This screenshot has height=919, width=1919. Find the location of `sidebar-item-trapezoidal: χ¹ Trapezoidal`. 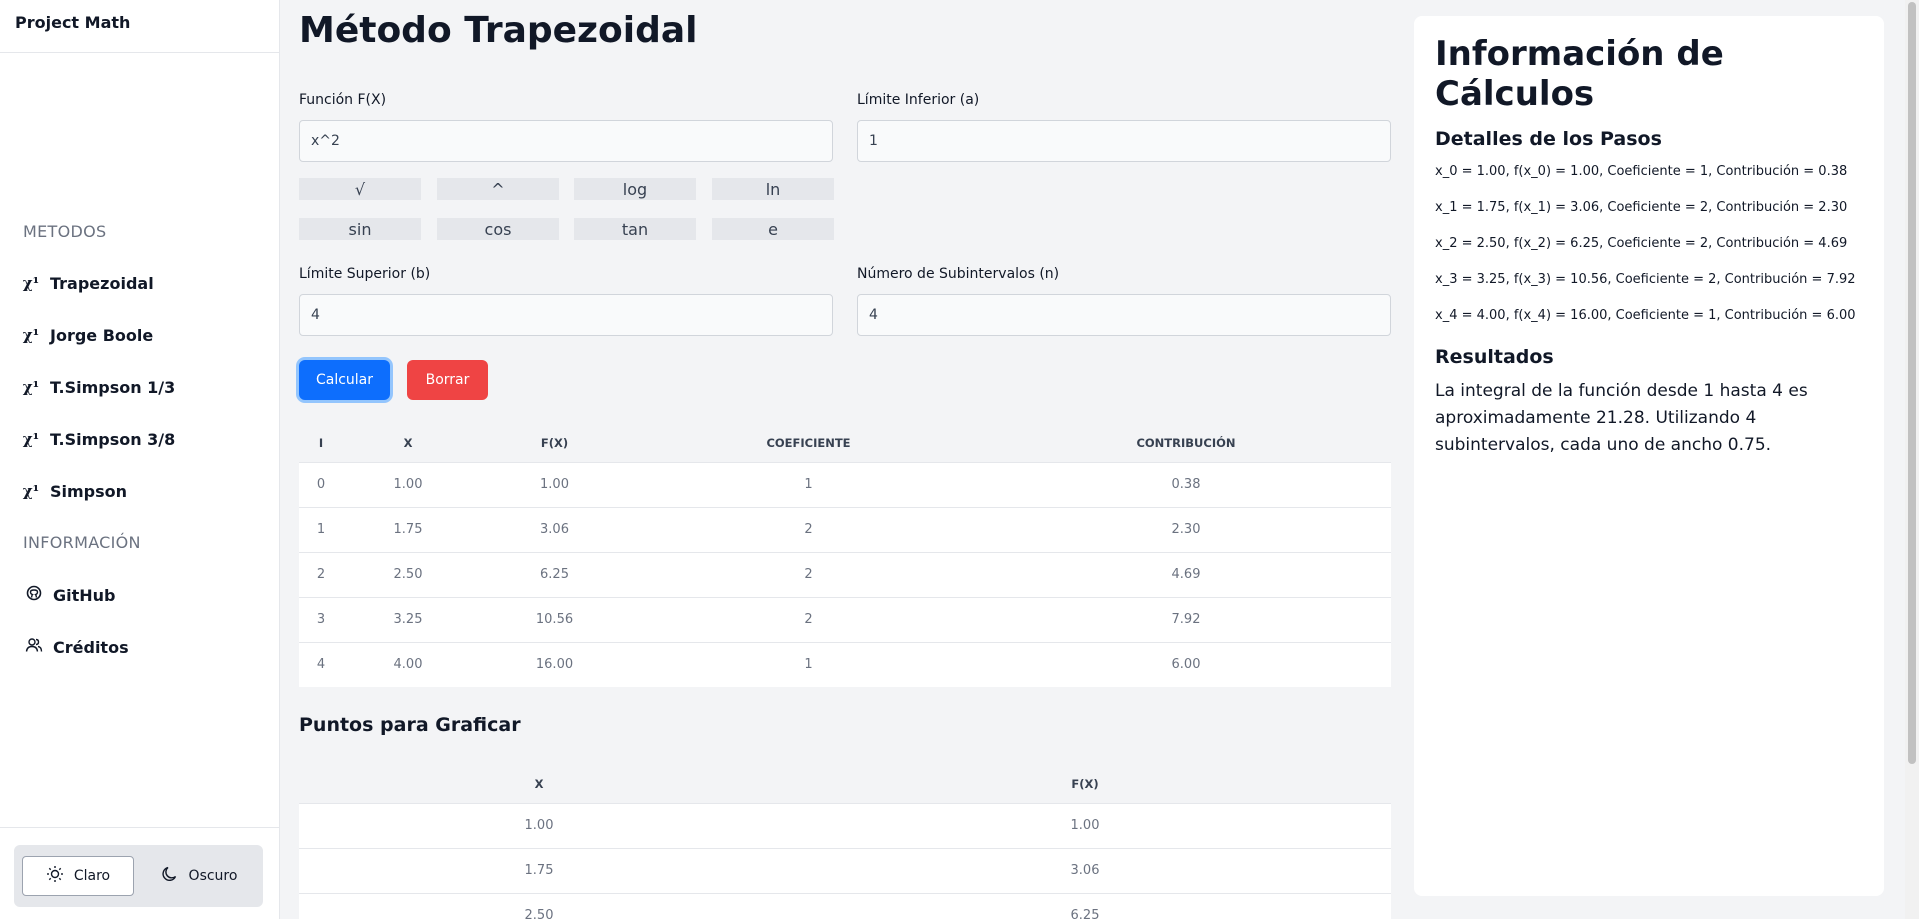

sidebar-item-trapezoidal: χ¹ Trapezoidal is located at coordinates (88, 283).